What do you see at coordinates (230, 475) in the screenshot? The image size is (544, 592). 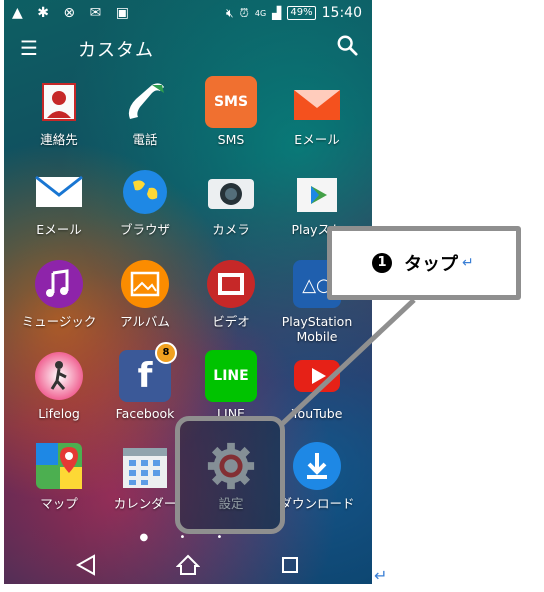 I see `settings-highlight-frame` at bounding box center [230, 475].